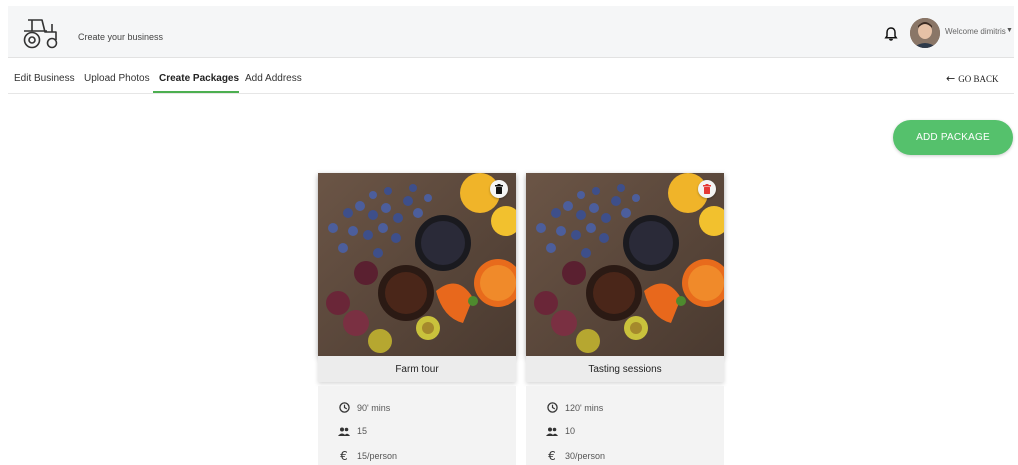 The image size is (1018, 465). I want to click on bell-icon, so click(891, 34).